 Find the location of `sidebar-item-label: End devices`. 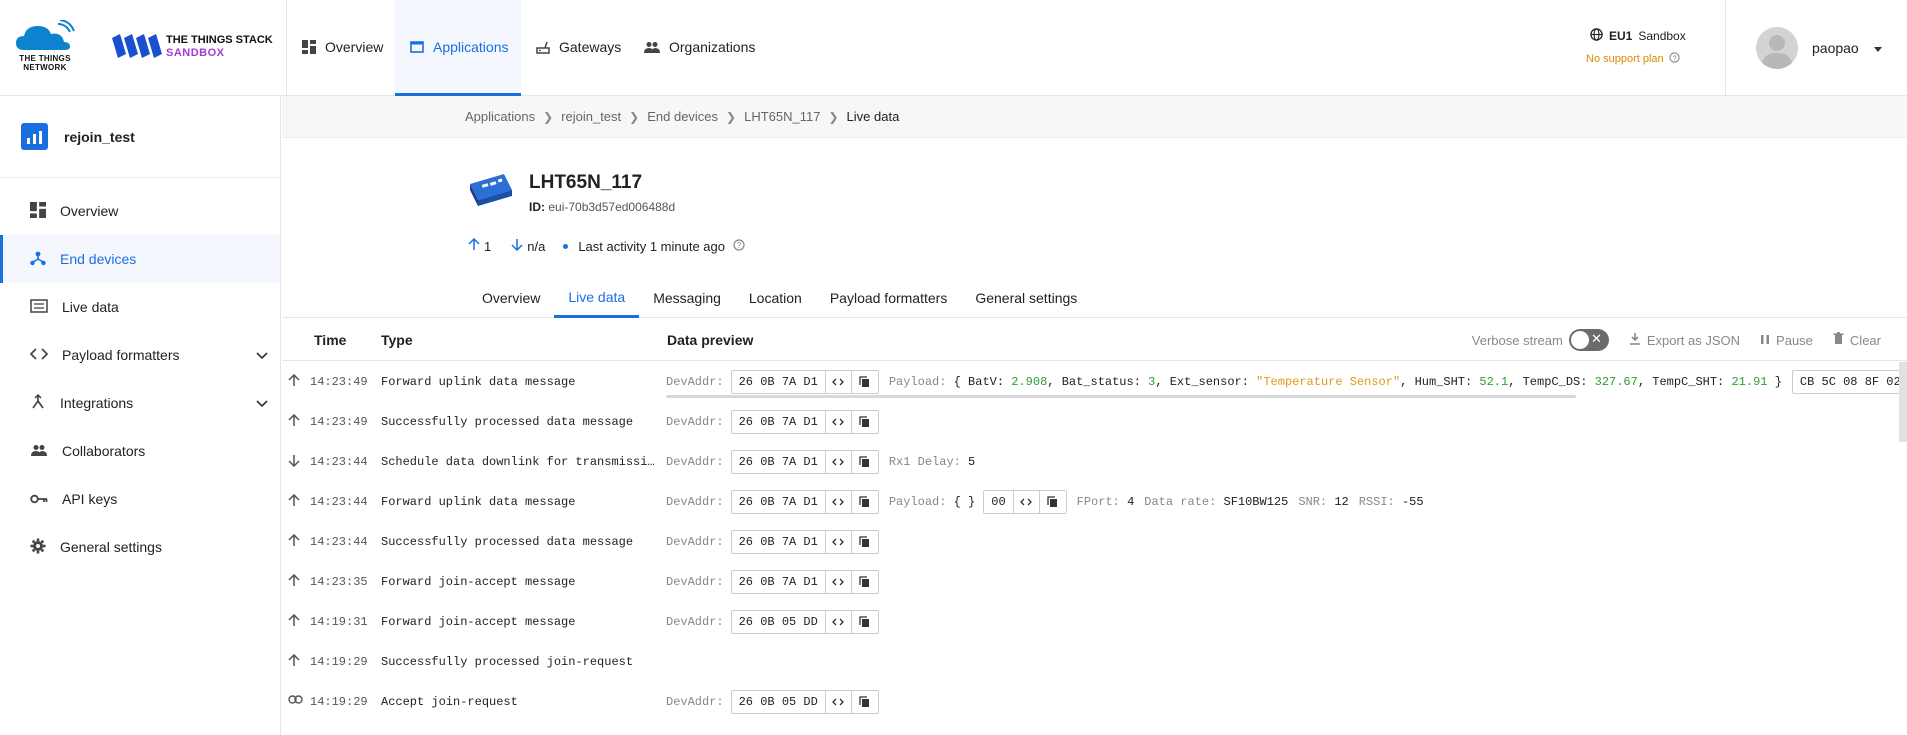

sidebar-item-label: End devices is located at coordinates (98, 259).